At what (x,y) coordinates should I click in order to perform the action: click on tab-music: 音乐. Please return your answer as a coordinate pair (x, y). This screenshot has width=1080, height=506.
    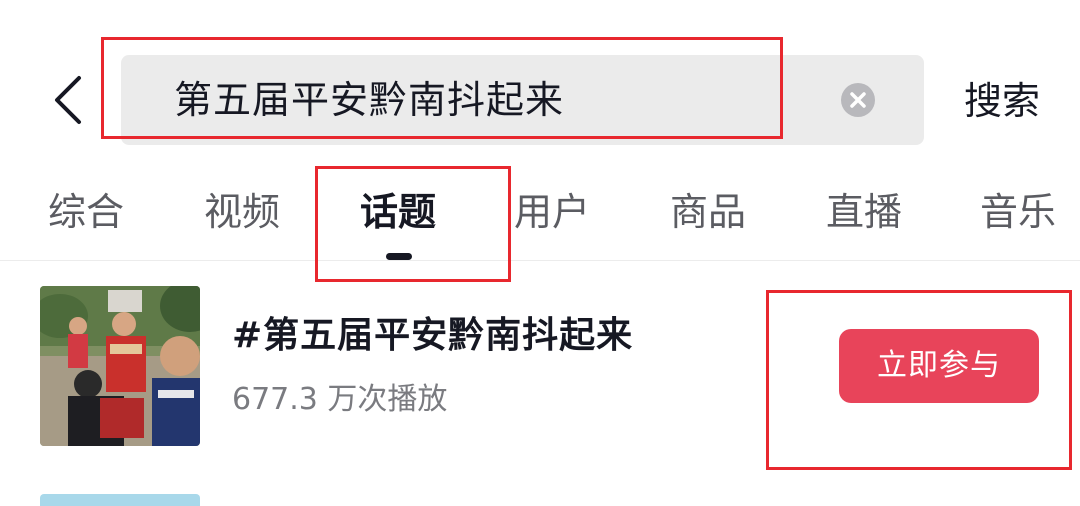
    Looking at the image, I should click on (1018, 212).